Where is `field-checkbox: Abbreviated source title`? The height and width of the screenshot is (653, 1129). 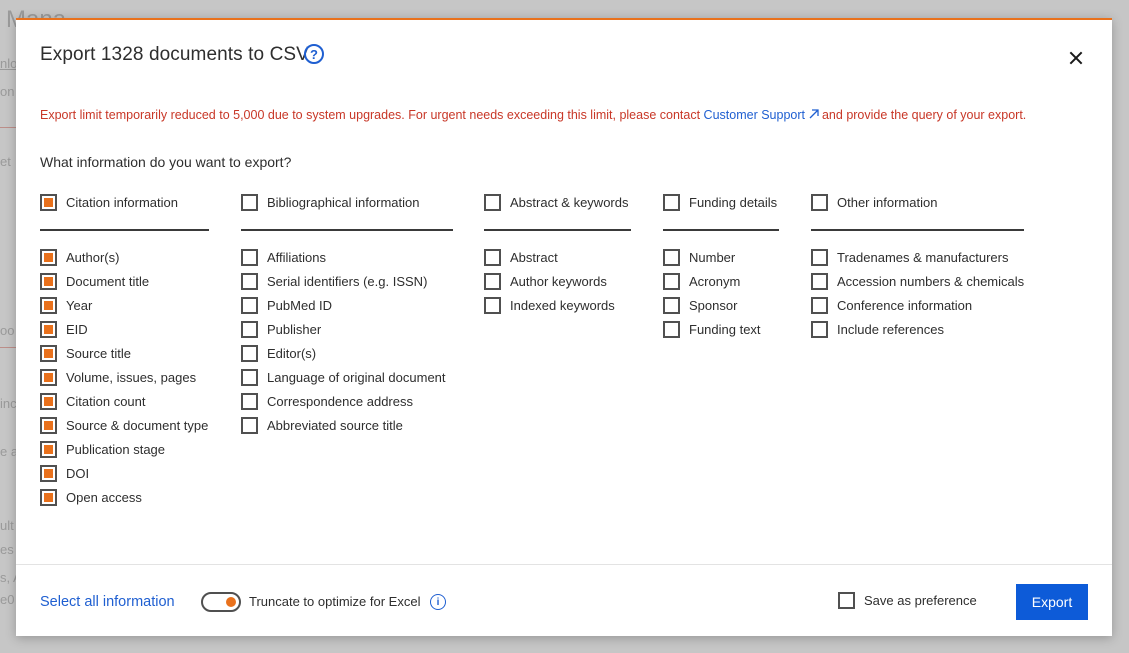
field-checkbox: Abbreviated source title is located at coordinates (347, 425).